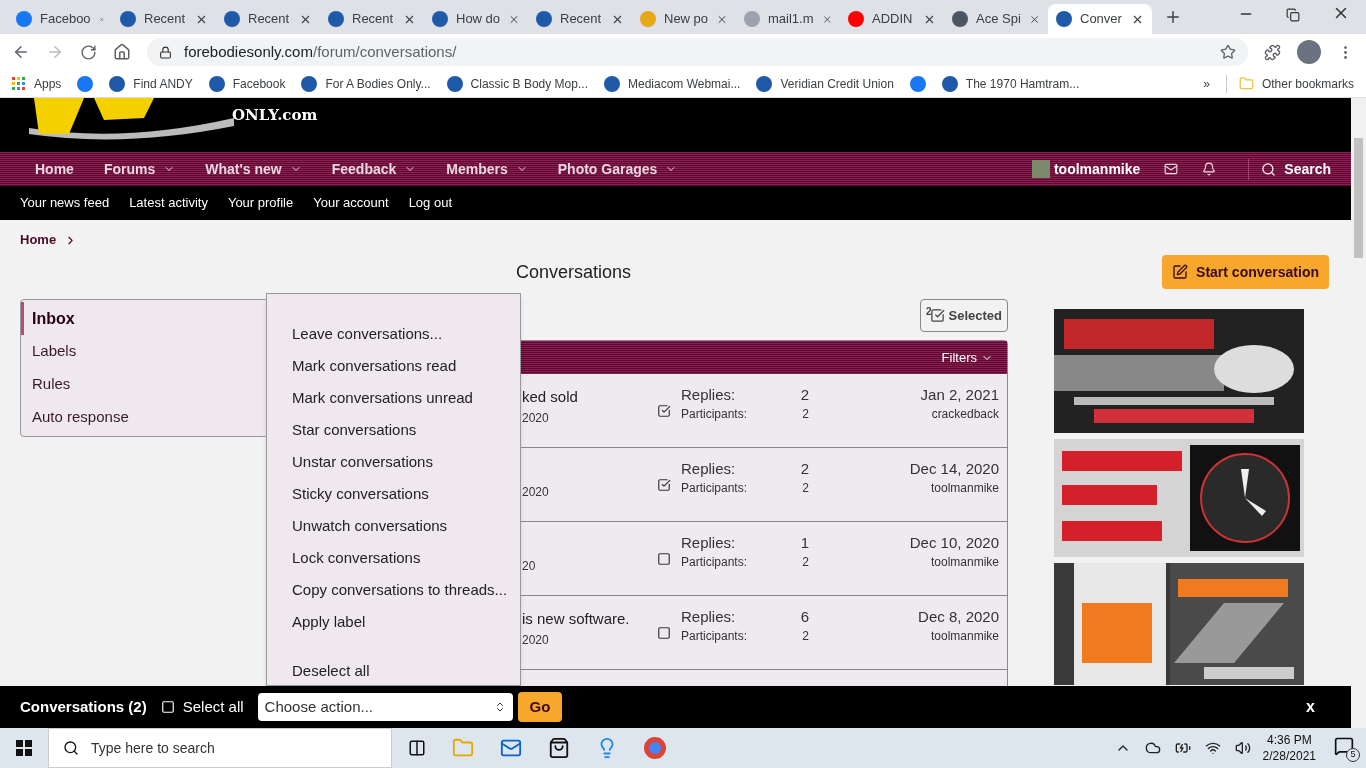 This screenshot has height=768, width=1366. Describe the element at coordinates (370, 526) in the screenshot. I see `menu-item: Unwatch conversations` at that location.